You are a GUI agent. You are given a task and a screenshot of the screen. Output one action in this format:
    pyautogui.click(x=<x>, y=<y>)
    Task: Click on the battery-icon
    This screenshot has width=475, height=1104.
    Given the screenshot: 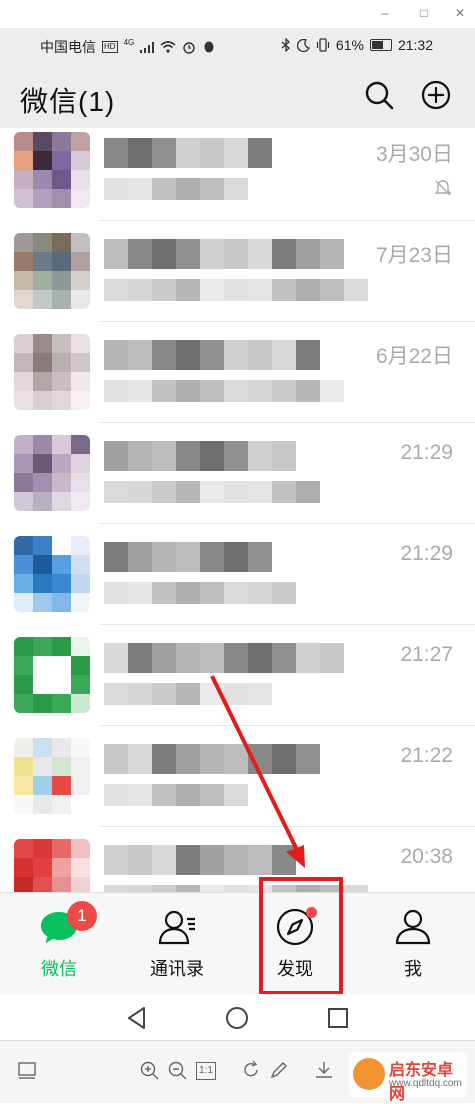 What is the action you would take?
    pyautogui.click(x=380, y=45)
    